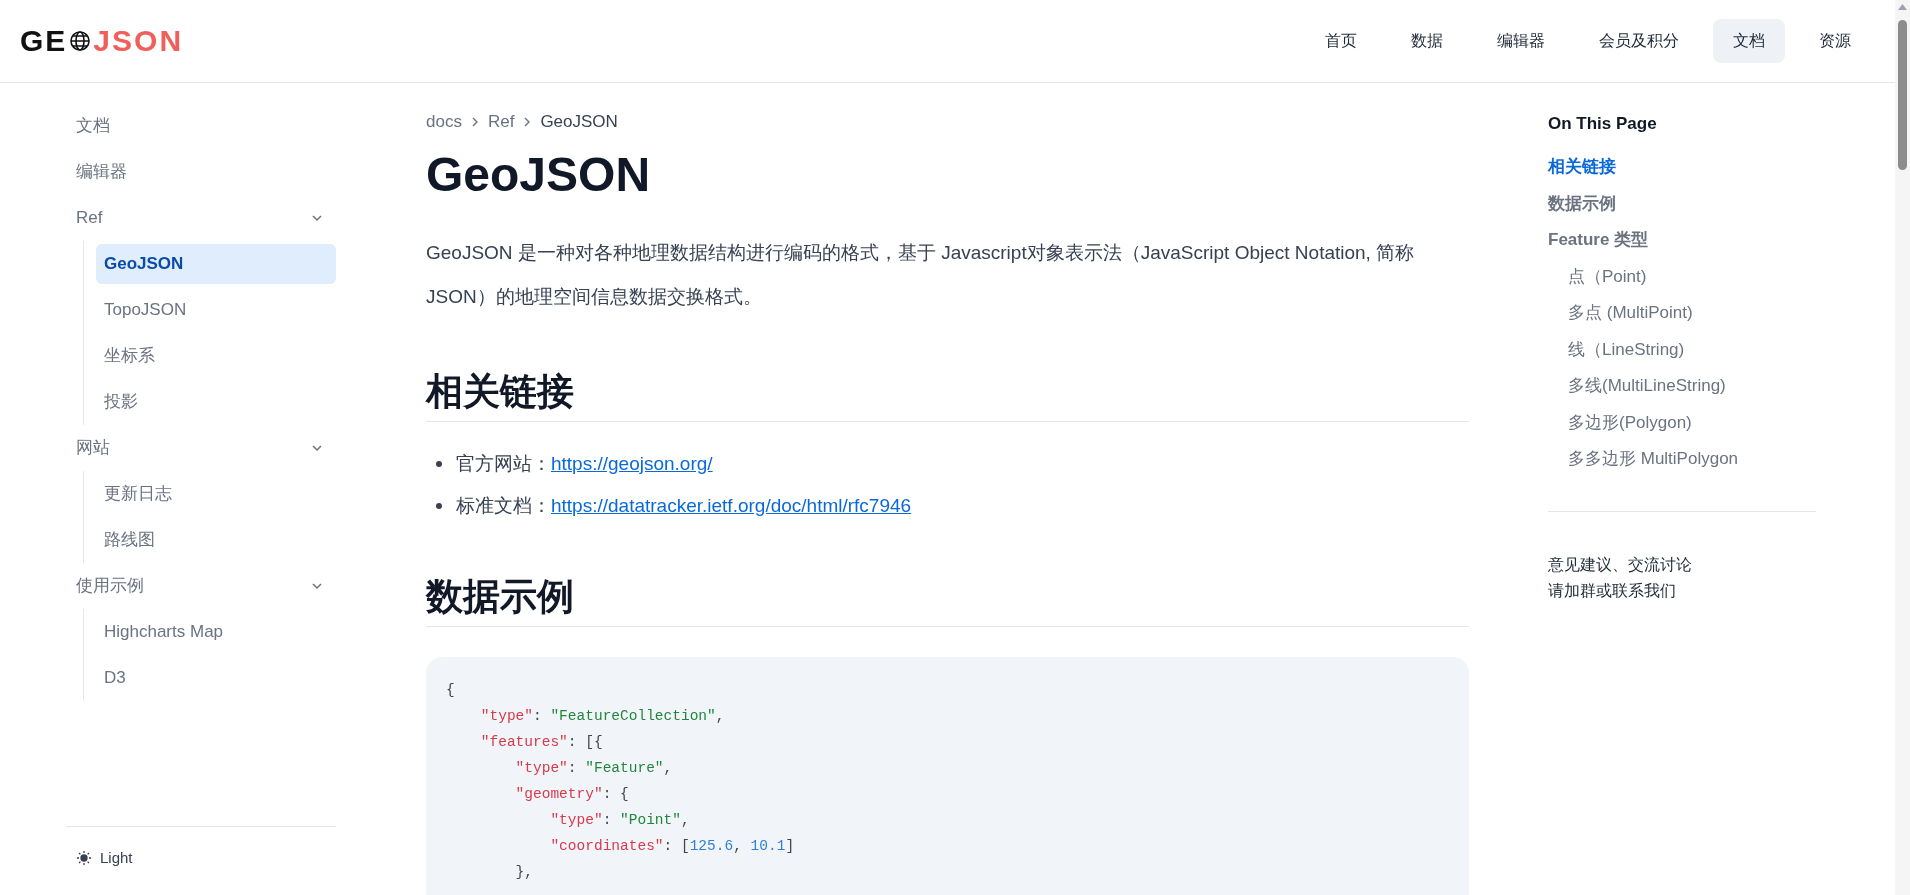  I want to click on toc-link: 多线(MultiLineString), so click(1682, 385).